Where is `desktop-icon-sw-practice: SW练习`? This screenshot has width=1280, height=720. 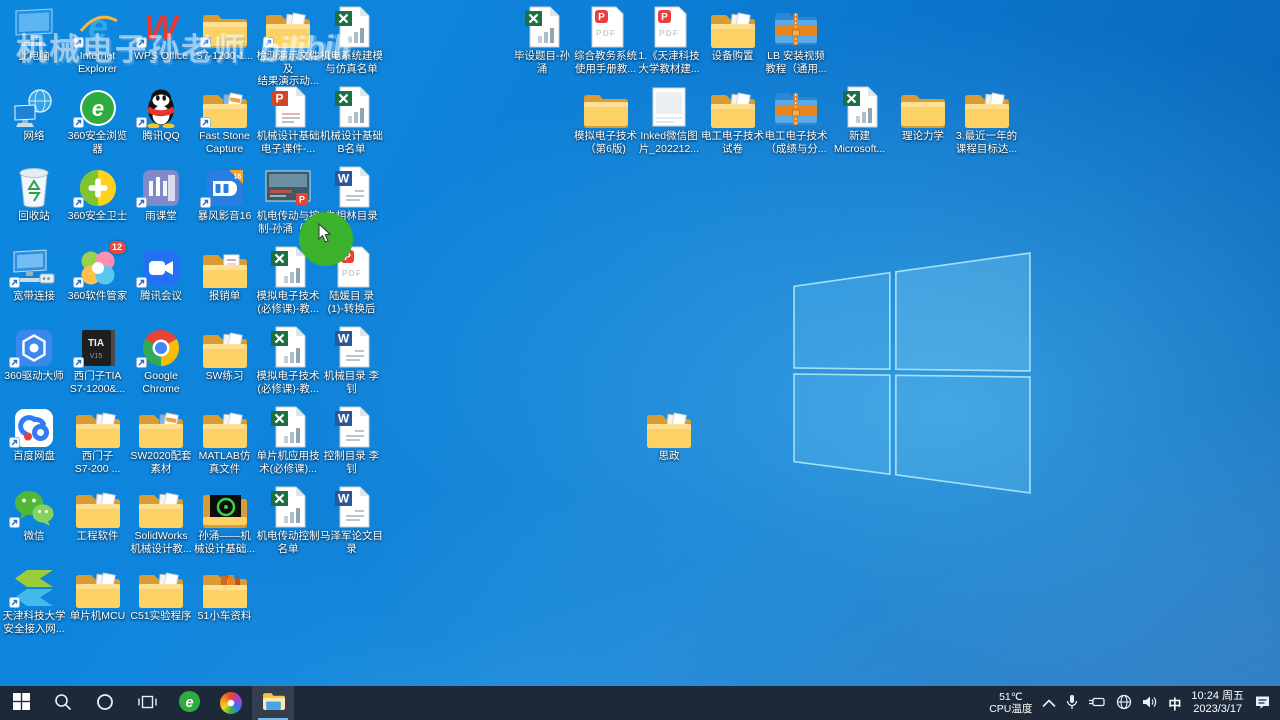
desktop-icon-sw-practice: SW练习 is located at coordinates (225, 354).